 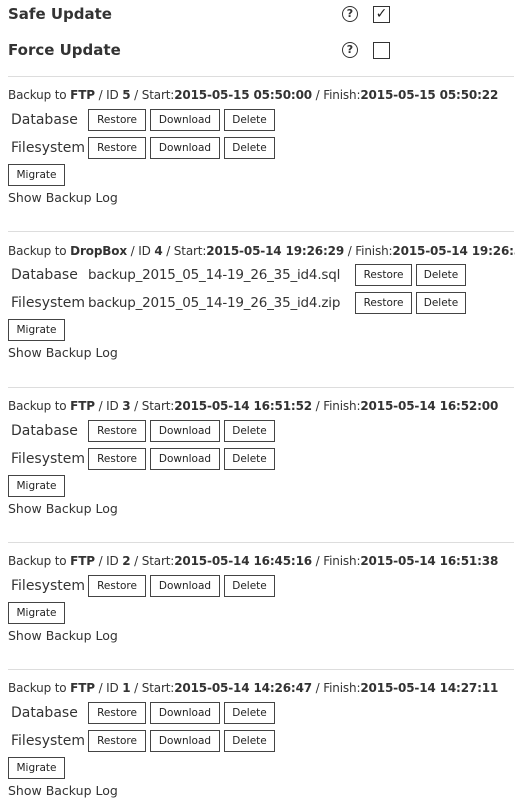 What do you see at coordinates (64, 50) in the screenshot?
I see `force-update-label: Force Update` at bounding box center [64, 50].